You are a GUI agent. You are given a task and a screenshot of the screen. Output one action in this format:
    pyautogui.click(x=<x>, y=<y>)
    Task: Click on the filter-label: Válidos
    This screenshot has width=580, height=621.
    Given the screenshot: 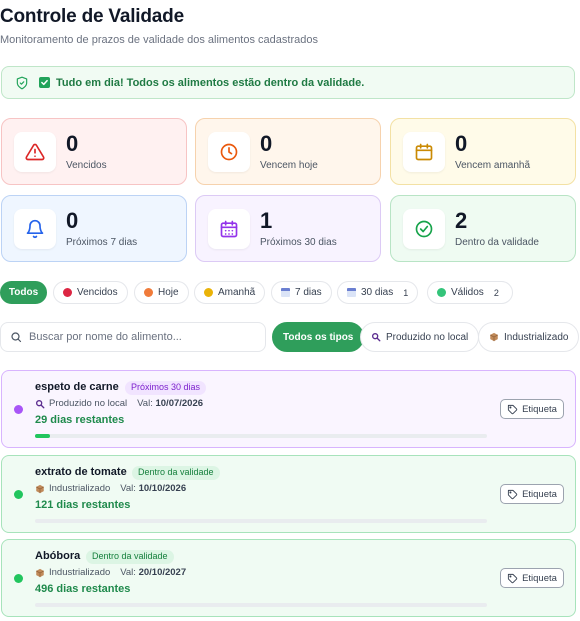 What is the action you would take?
    pyautogui.click(x=467, y=292)
    